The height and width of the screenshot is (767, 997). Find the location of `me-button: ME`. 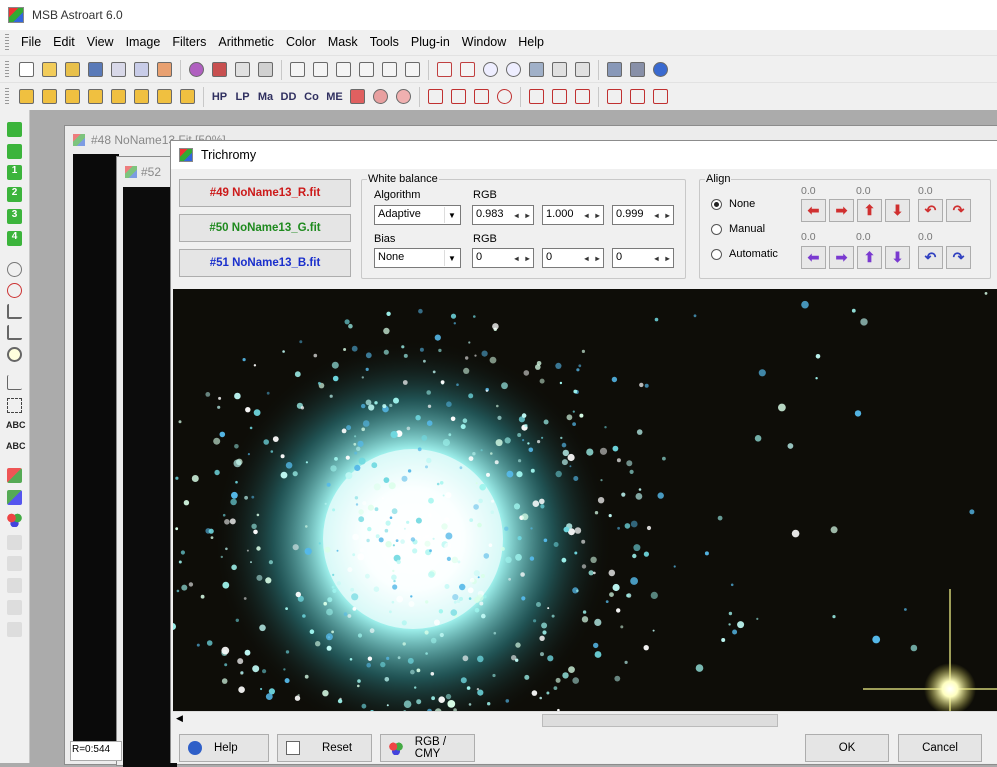

me-button: ME is located at coordinates (334, 96).